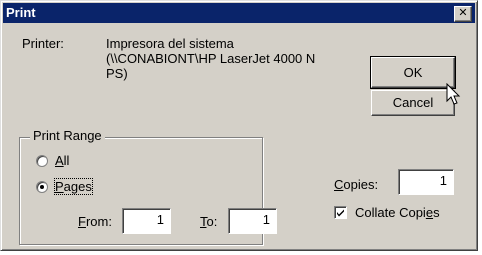 The width and height of the screenshot is (482, 255). I want to click on copies-input: 1, so click(426, 182).